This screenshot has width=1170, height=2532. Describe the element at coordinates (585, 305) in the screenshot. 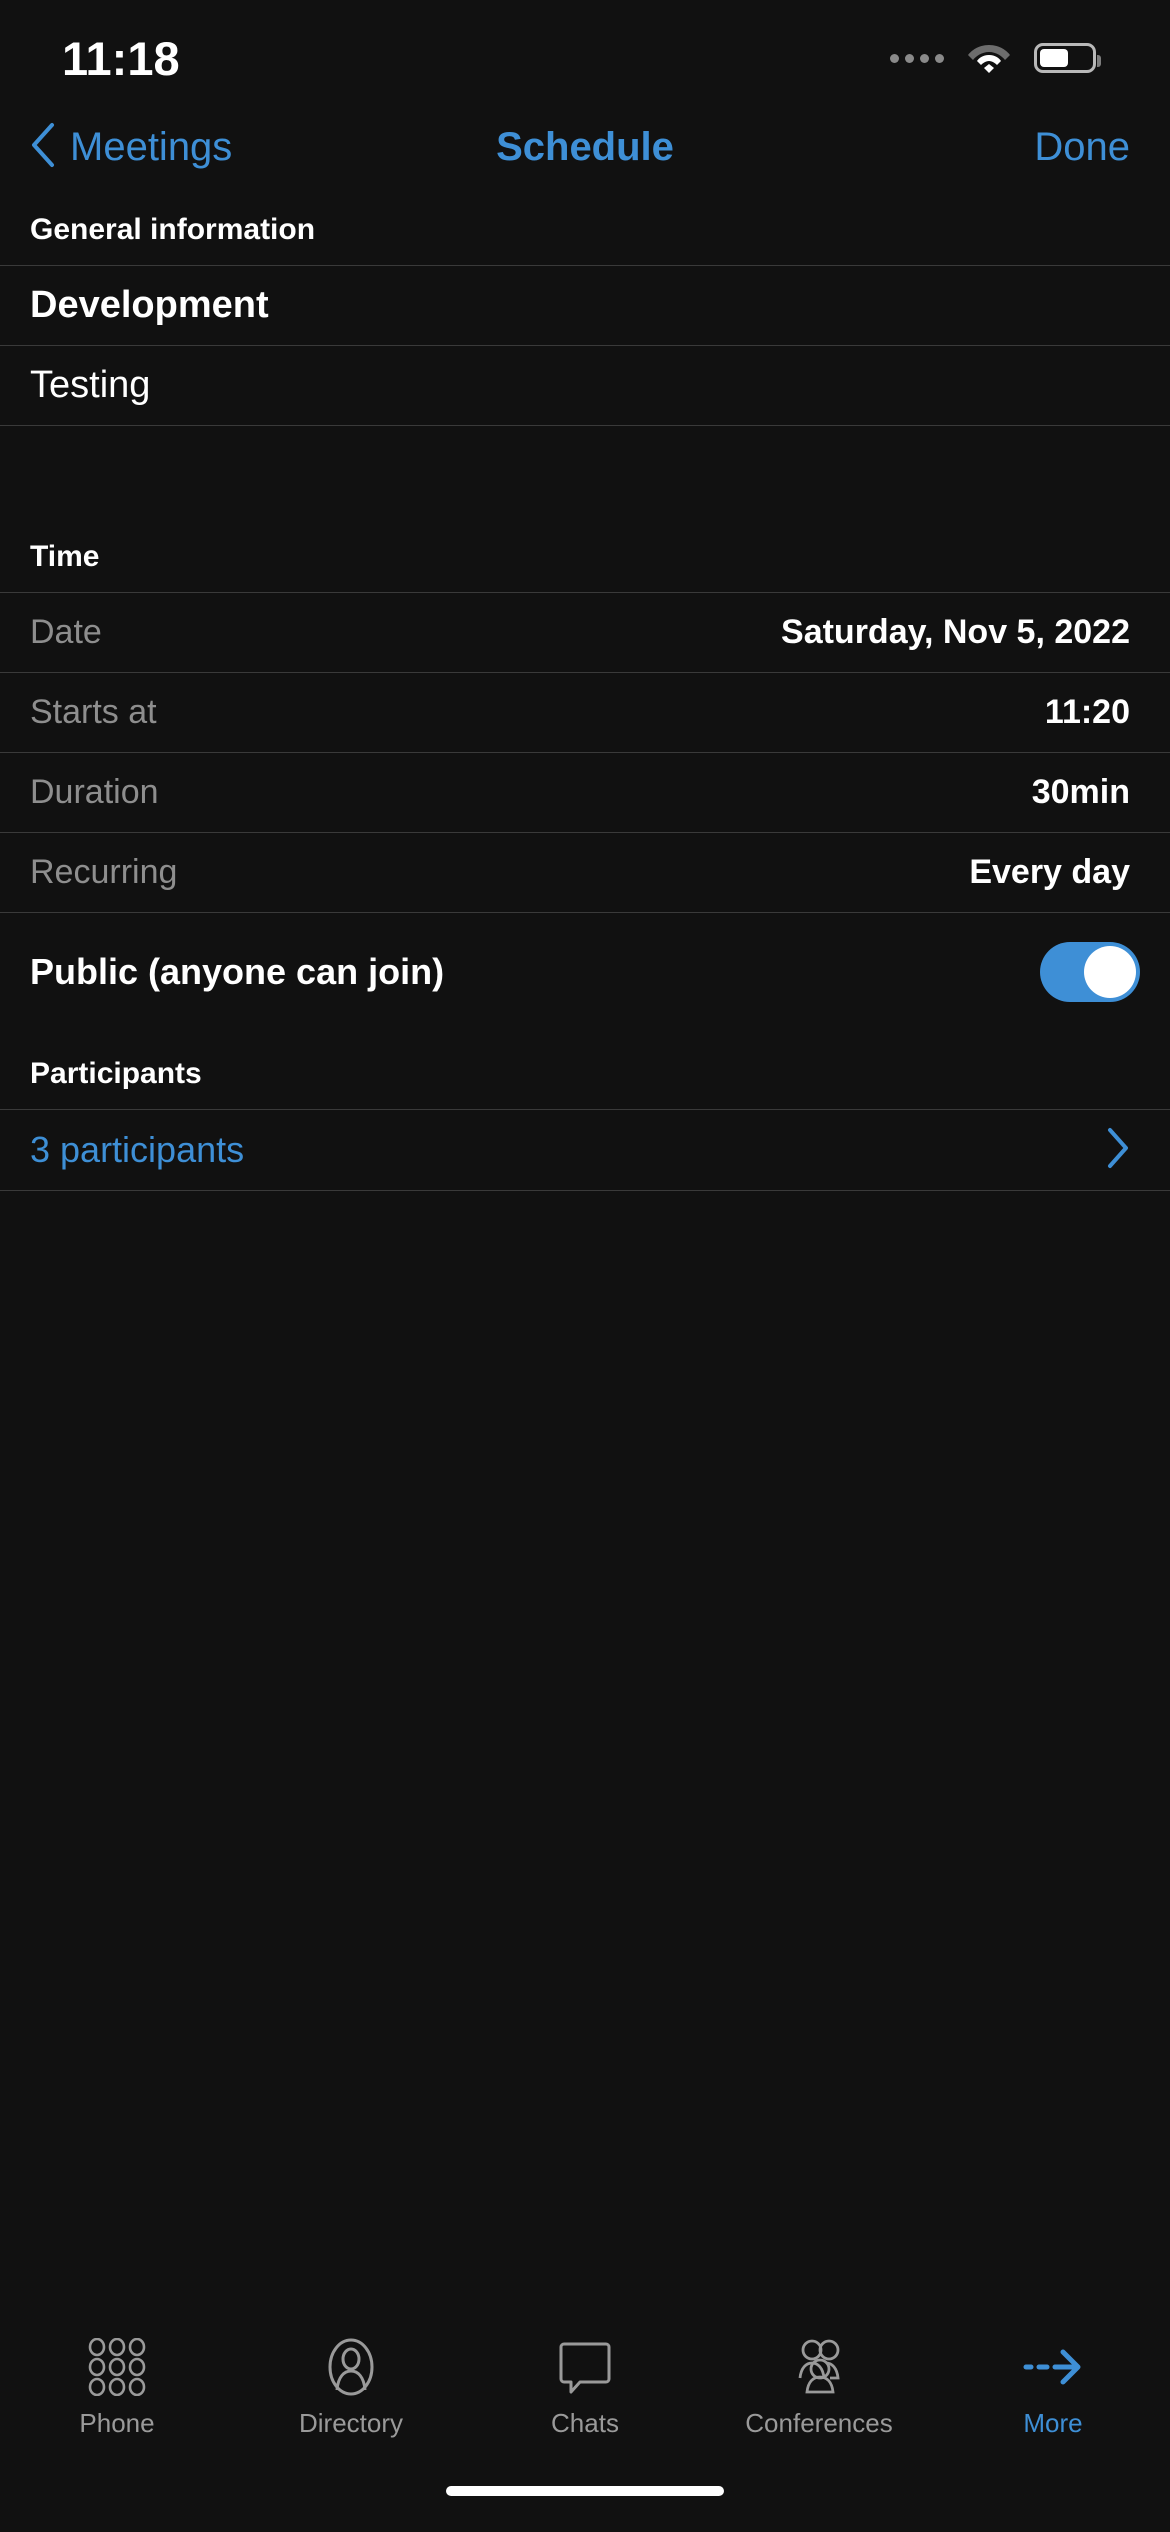

I see `list-item-development: Development` at that location.